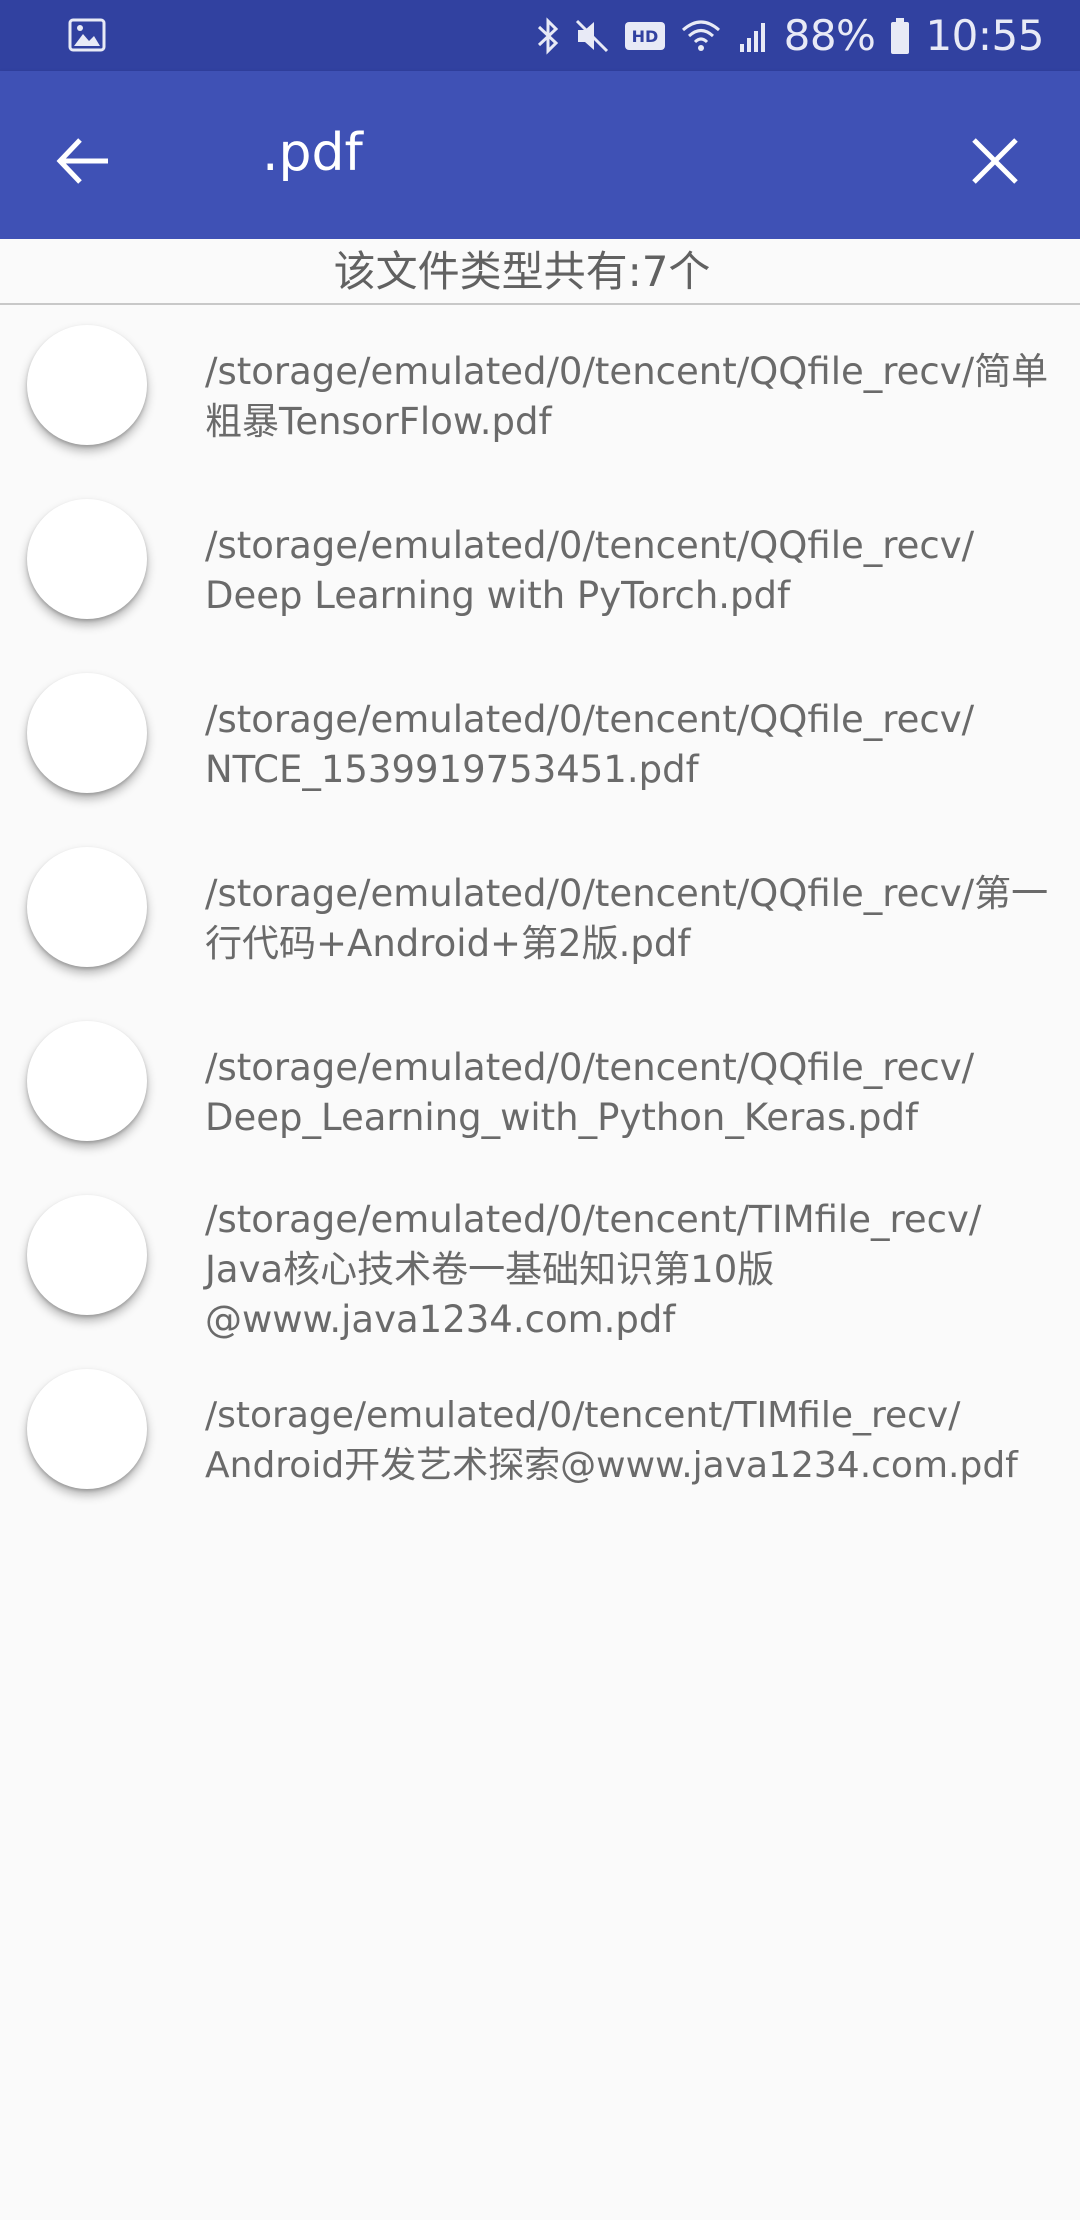 The height and width of the screenshot is (2220, 1080). I want to click on battery-icon, so click(900, 36).